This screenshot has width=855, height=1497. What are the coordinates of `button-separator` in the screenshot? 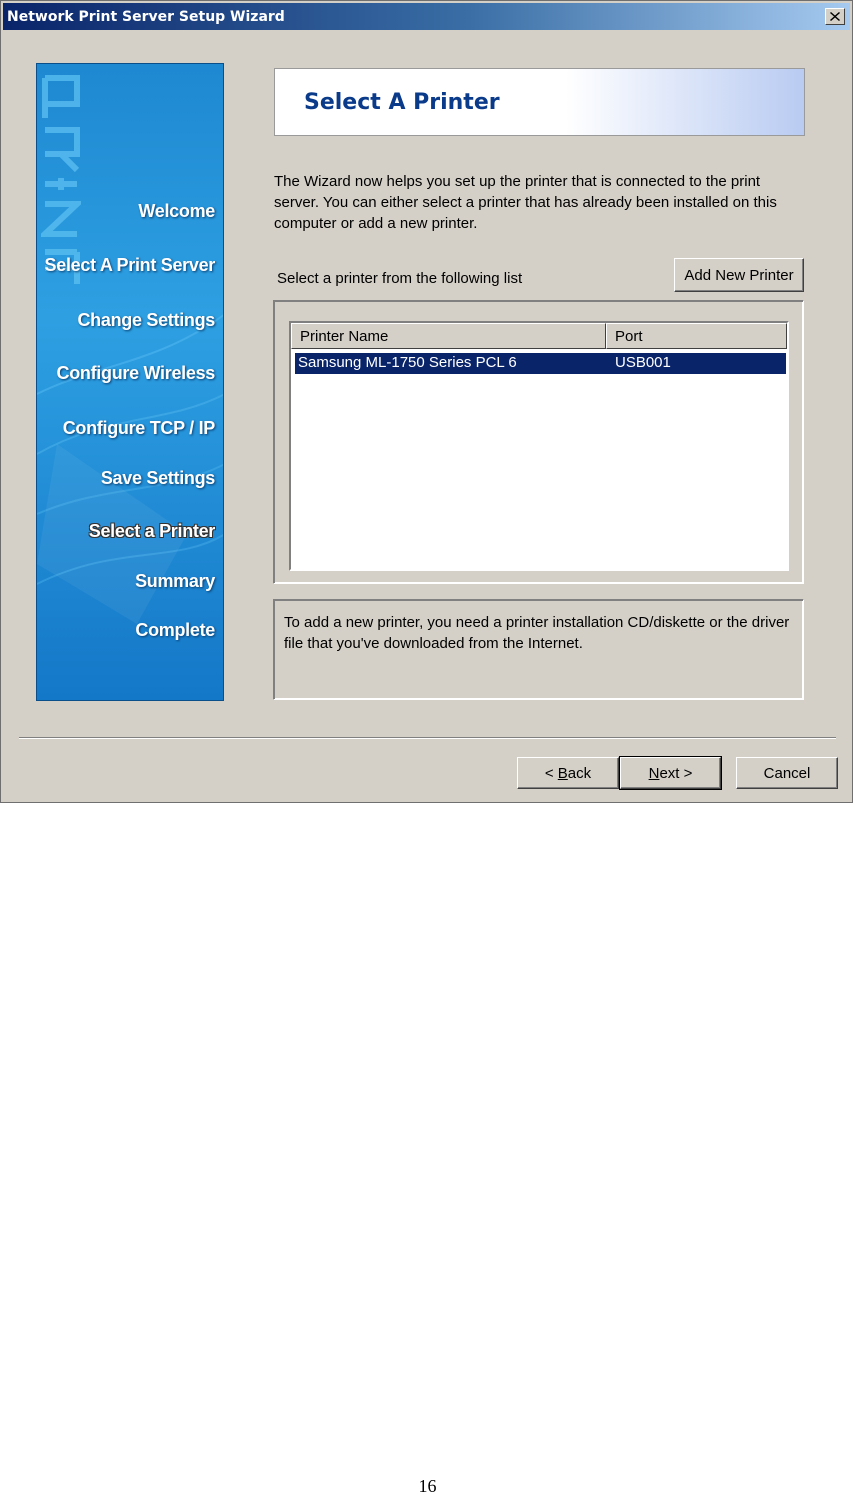 It's located at (427, 738).